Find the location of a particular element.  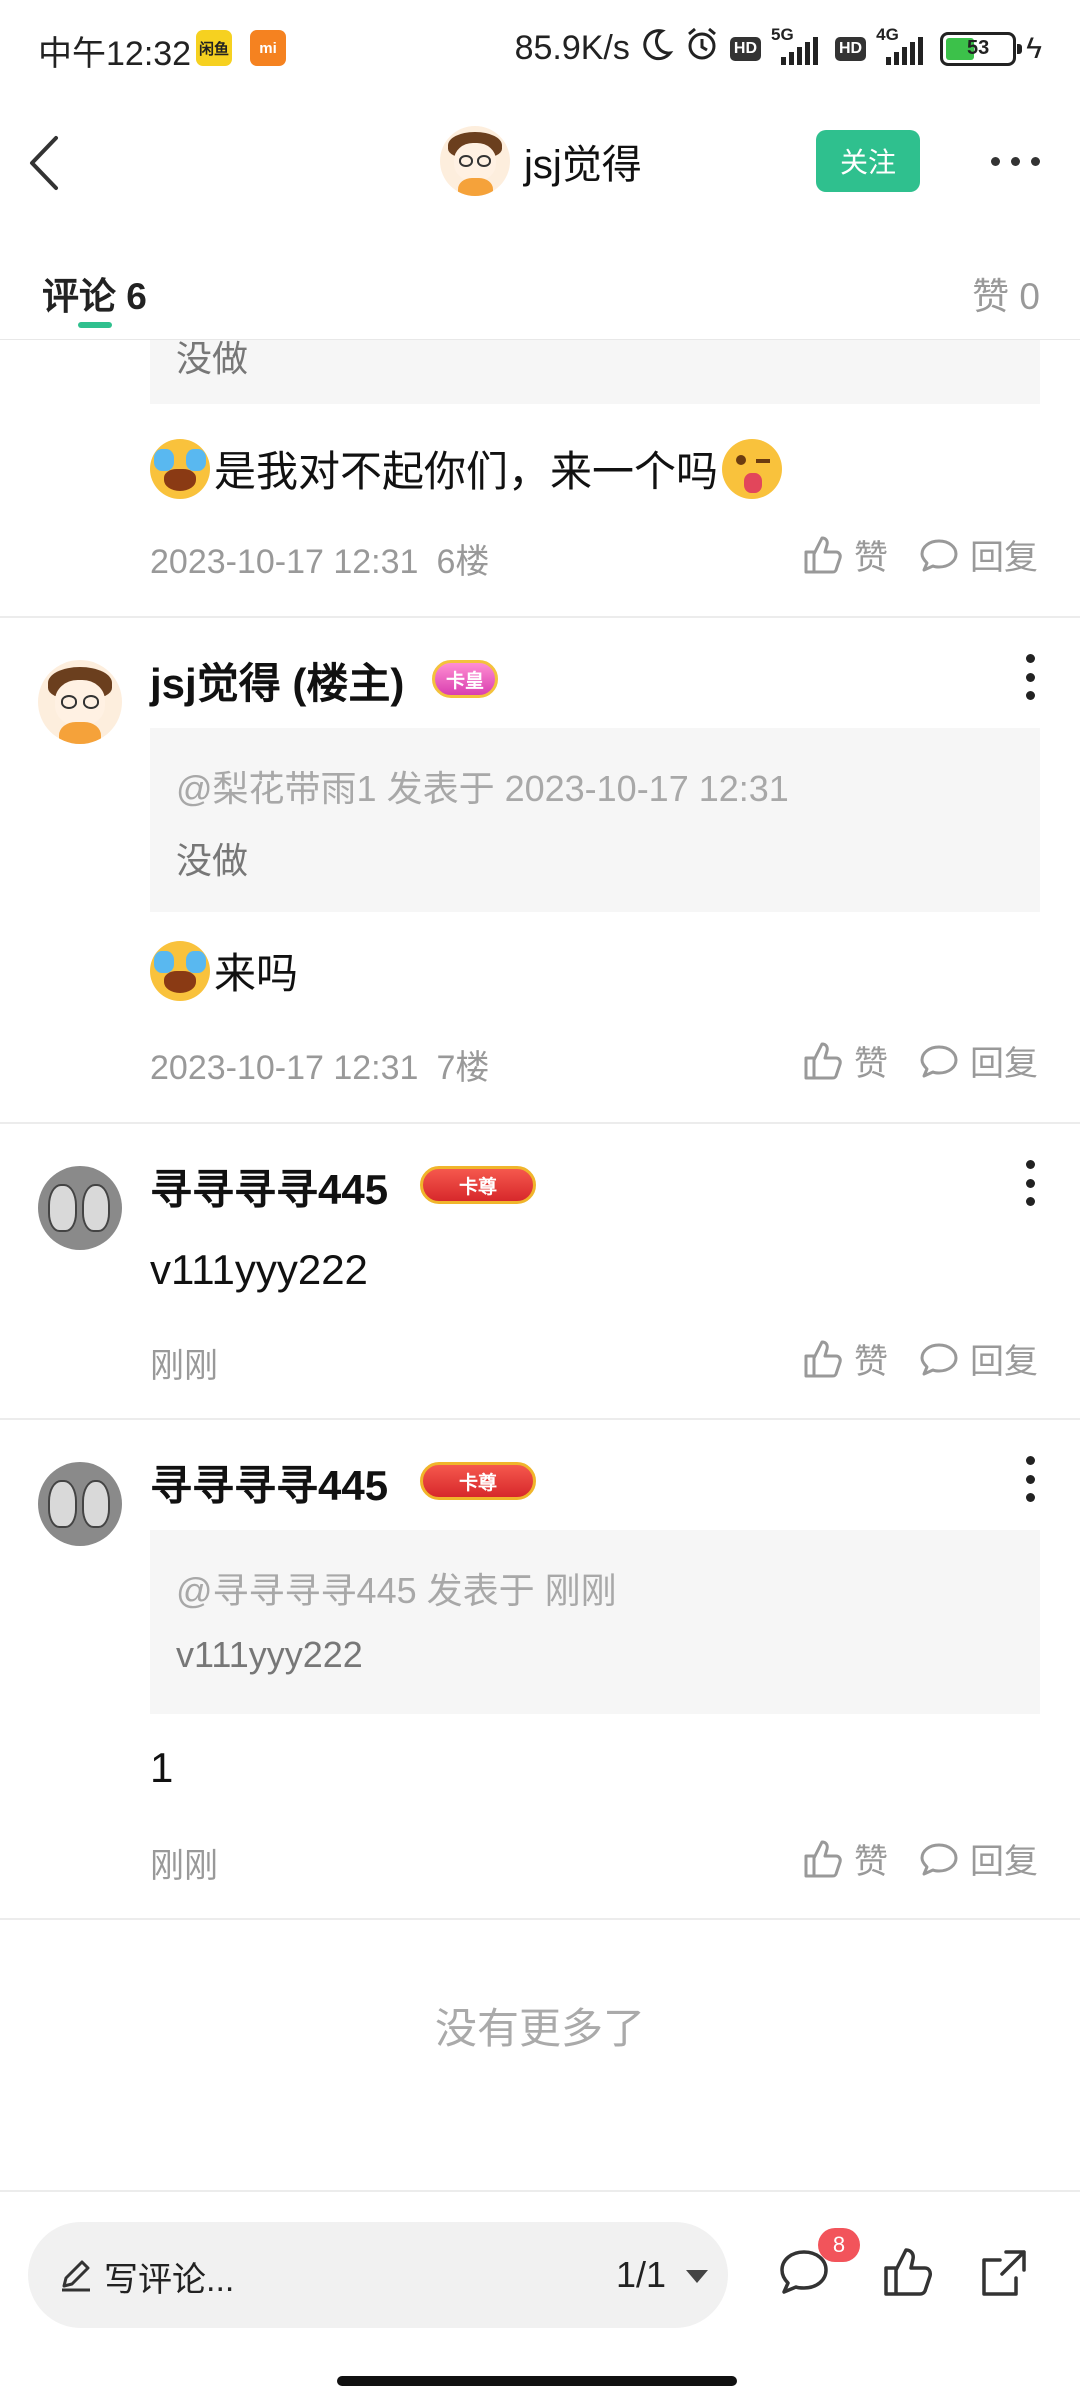

quoted-reply: @寻寻寻寻445 发表于 刚刚 v111yyy222 is located at coordinates (595, 1622).